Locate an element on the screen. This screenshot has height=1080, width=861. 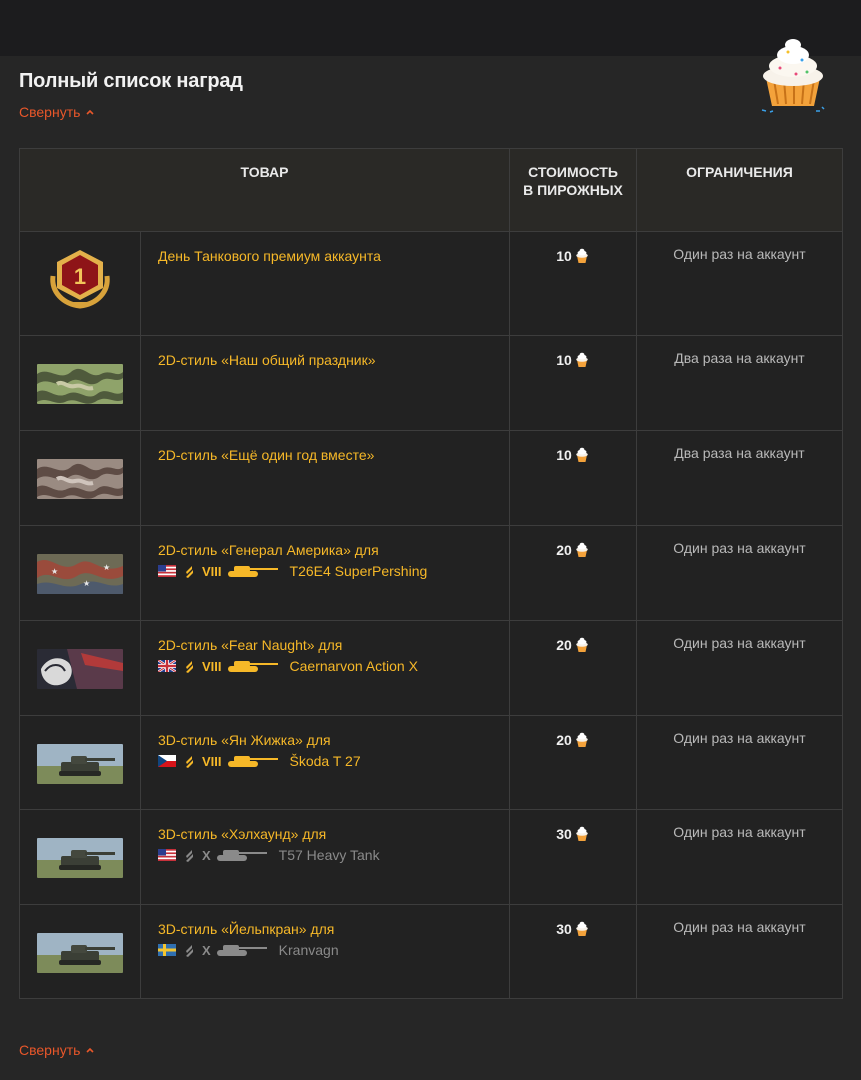
item-name-cell: 3D-стиль «Хэлхаунд» для X T57 Heavy Tank is located at coordinates (325, 857).